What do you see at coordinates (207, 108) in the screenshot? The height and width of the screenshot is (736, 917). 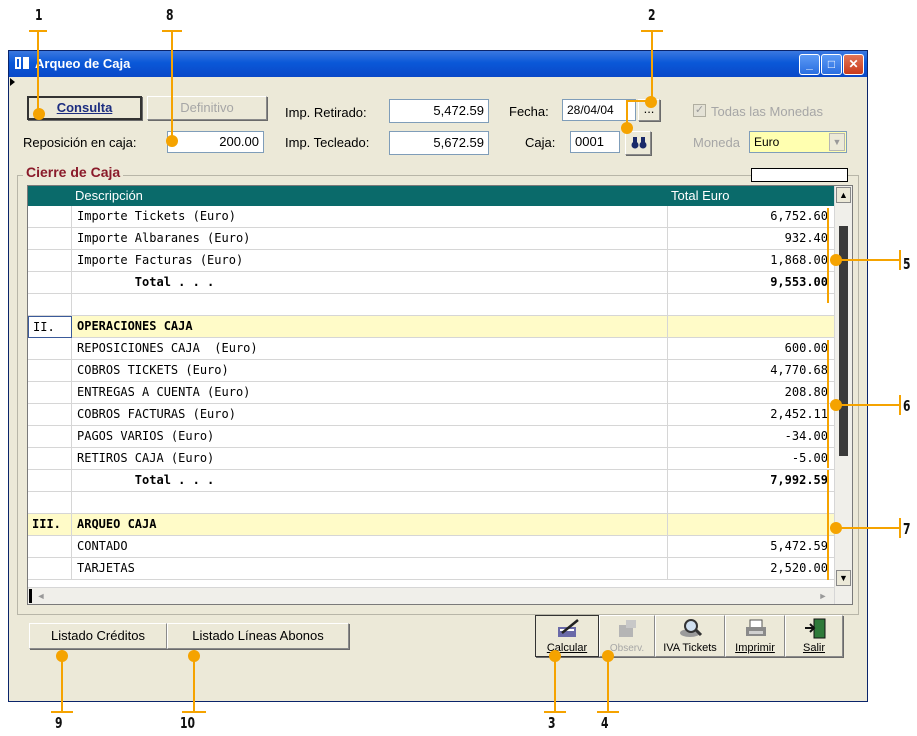 I see `definitivo-button: Definitivo` at bounding box center [207, 108].